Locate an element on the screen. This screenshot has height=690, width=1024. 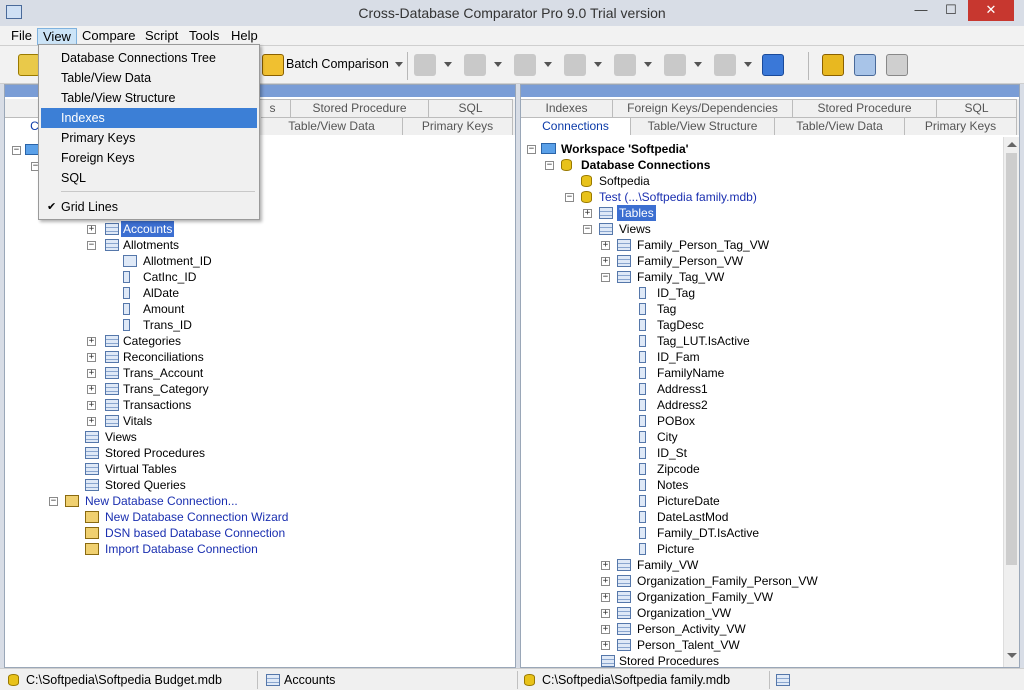
tree-node-label: Organization_Family_Person_VW is located at coordinates (727, 581).